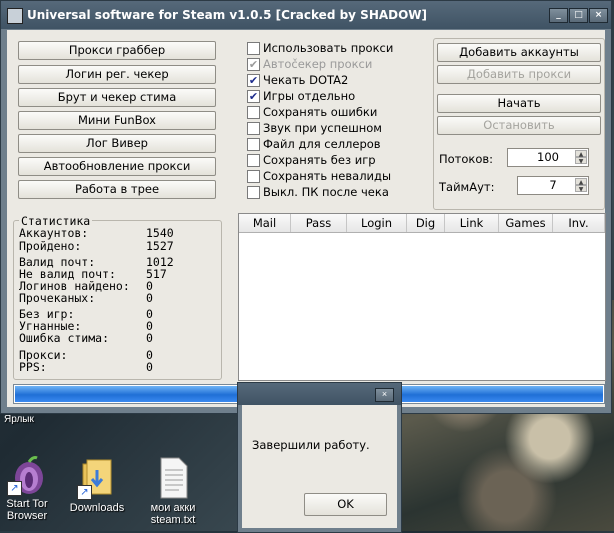 The height and width of the screenshot is (533, 614). Describe the element at coordinates (579, 223) in the screenshot. I see `column-header-inv: Inv.` at that location.